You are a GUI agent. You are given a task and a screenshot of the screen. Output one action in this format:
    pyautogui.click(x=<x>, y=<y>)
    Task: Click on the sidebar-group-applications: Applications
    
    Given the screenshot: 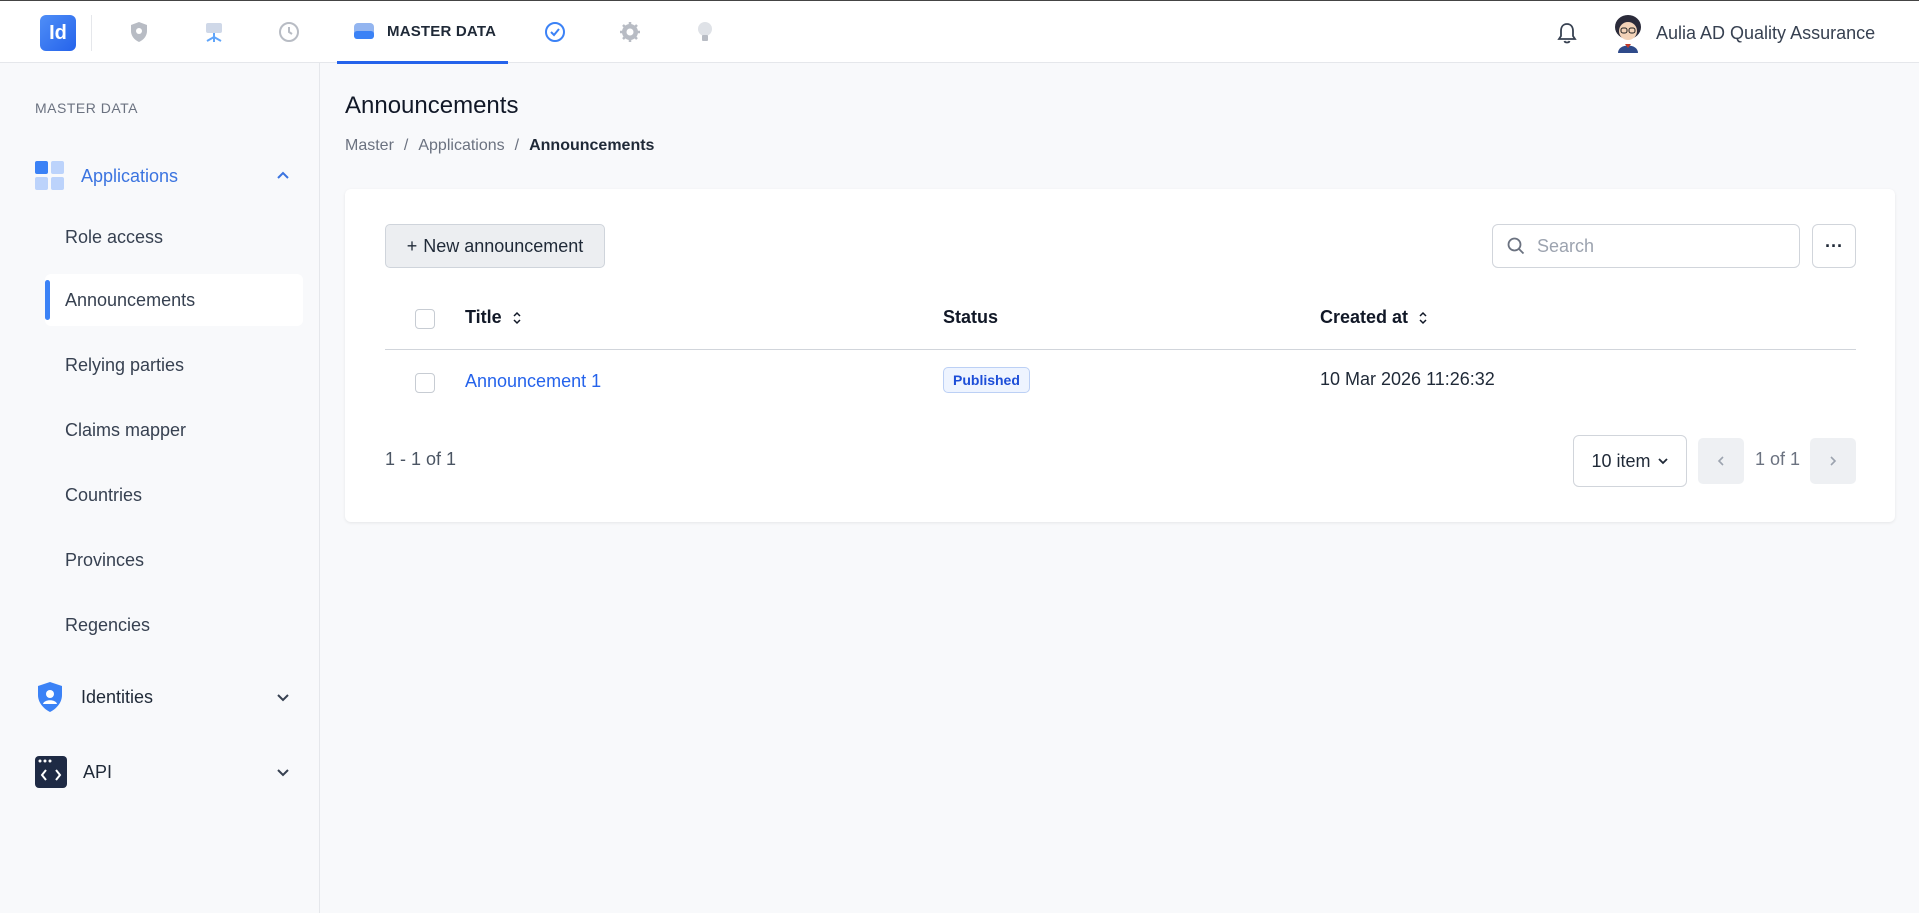 What is the action you would take?
    pyautogui.click(x=163, y=176)
    